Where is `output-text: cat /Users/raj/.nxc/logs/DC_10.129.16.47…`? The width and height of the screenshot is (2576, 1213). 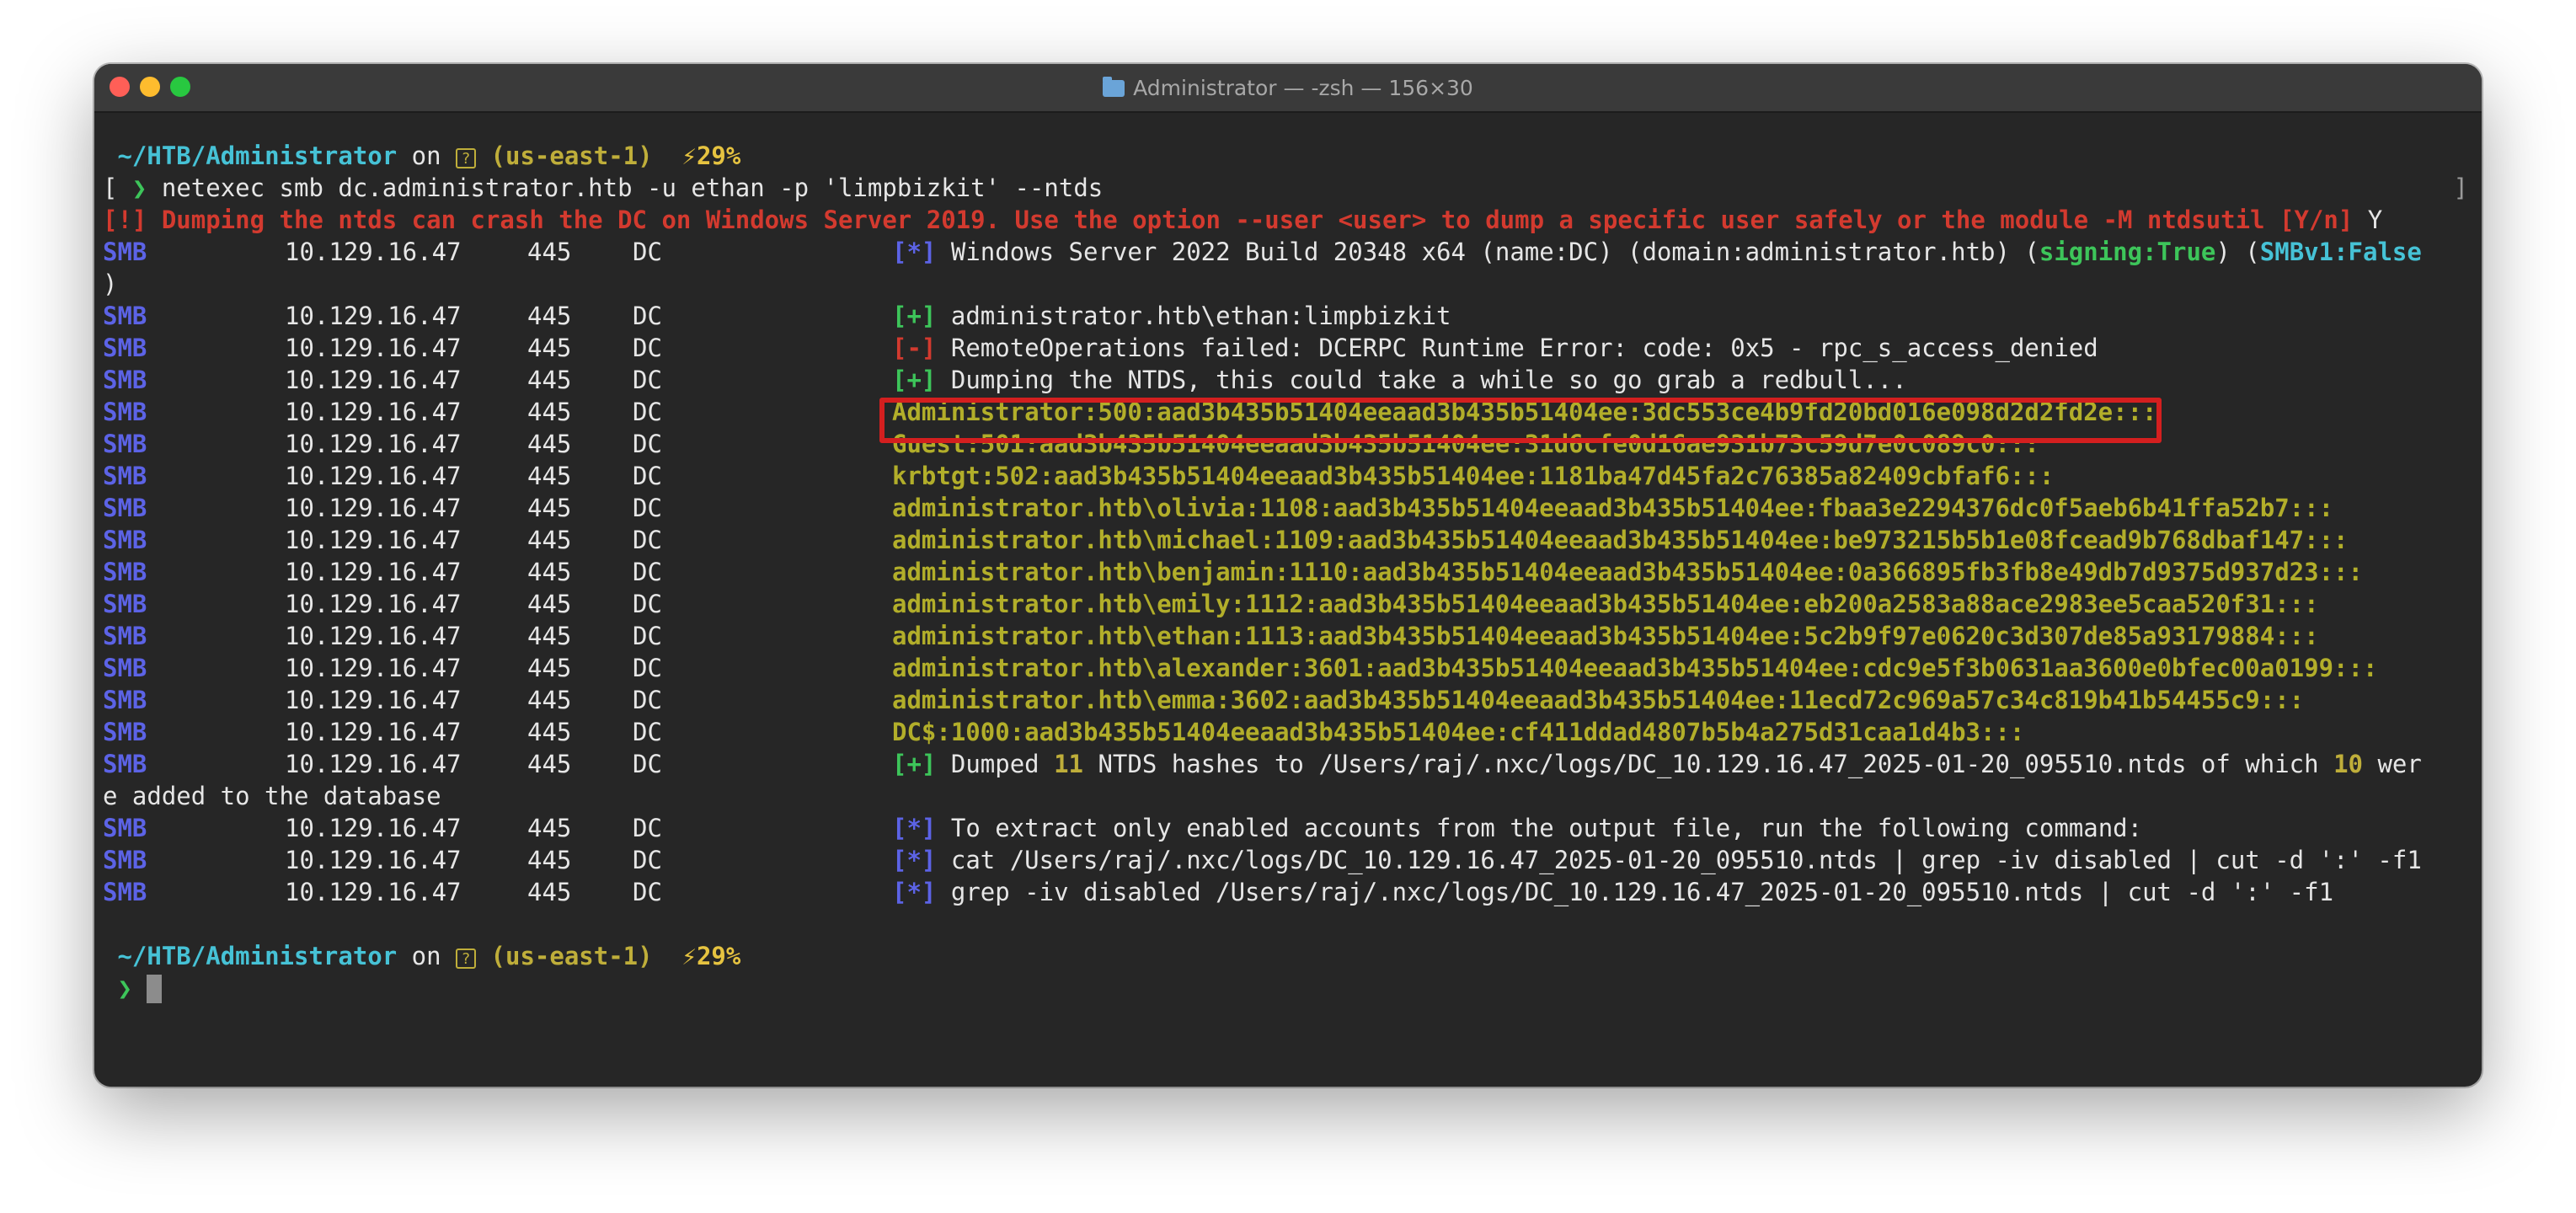 output-text: cat /Users/raj/.nxc/logs/DC_10.129.16.47… is located at coordinates (1686, 860).